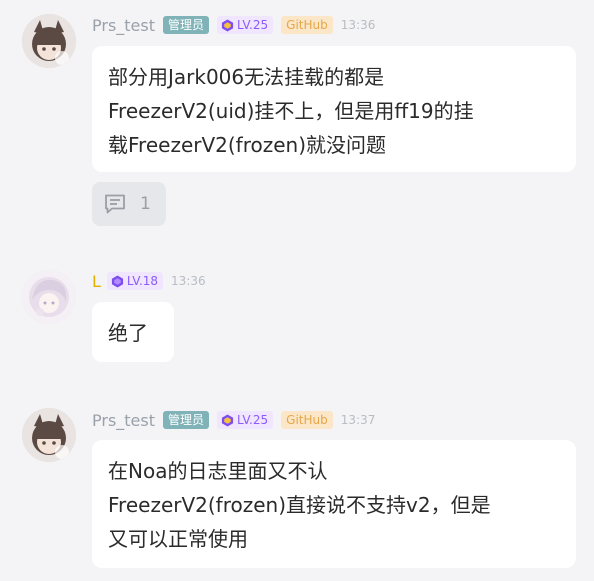 This screenshot has height=581, width=594. I want to click on message-bubble: 绝了, so click(133, 332).